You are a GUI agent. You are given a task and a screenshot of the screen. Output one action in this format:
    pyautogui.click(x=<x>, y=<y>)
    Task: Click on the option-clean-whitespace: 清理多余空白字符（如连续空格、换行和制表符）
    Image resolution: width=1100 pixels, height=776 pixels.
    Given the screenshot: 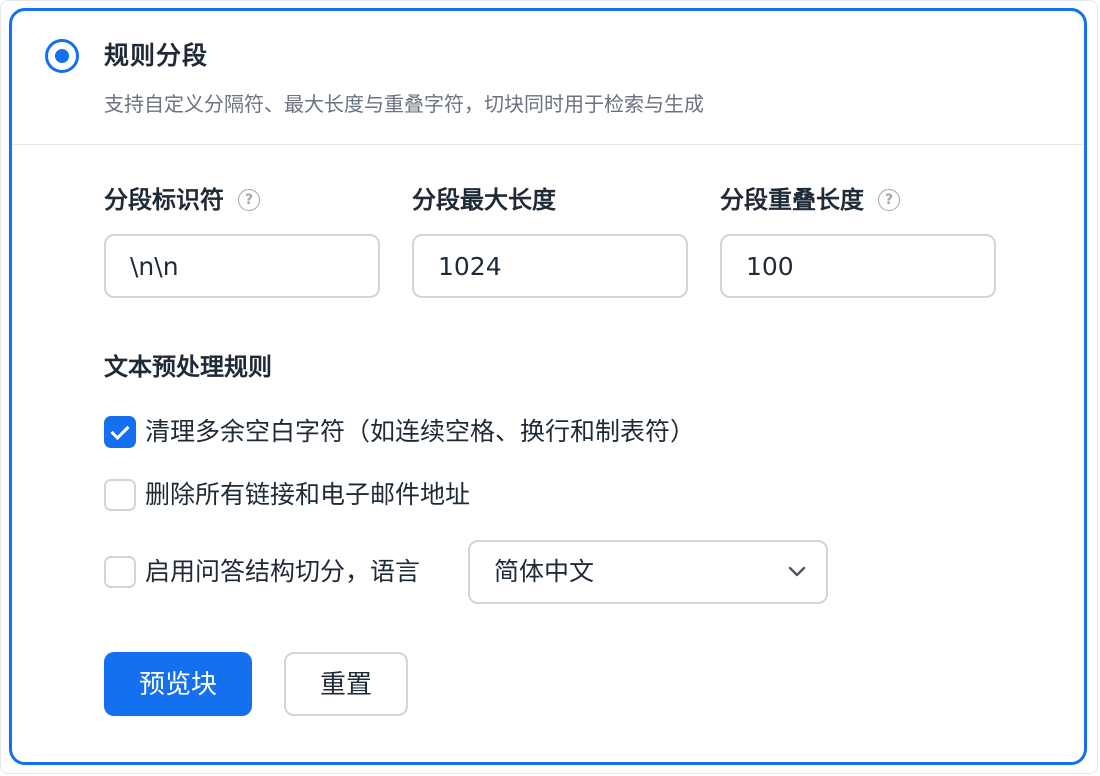 What is the action you would take?
    pyautogui.click(x=399, y=432)
    